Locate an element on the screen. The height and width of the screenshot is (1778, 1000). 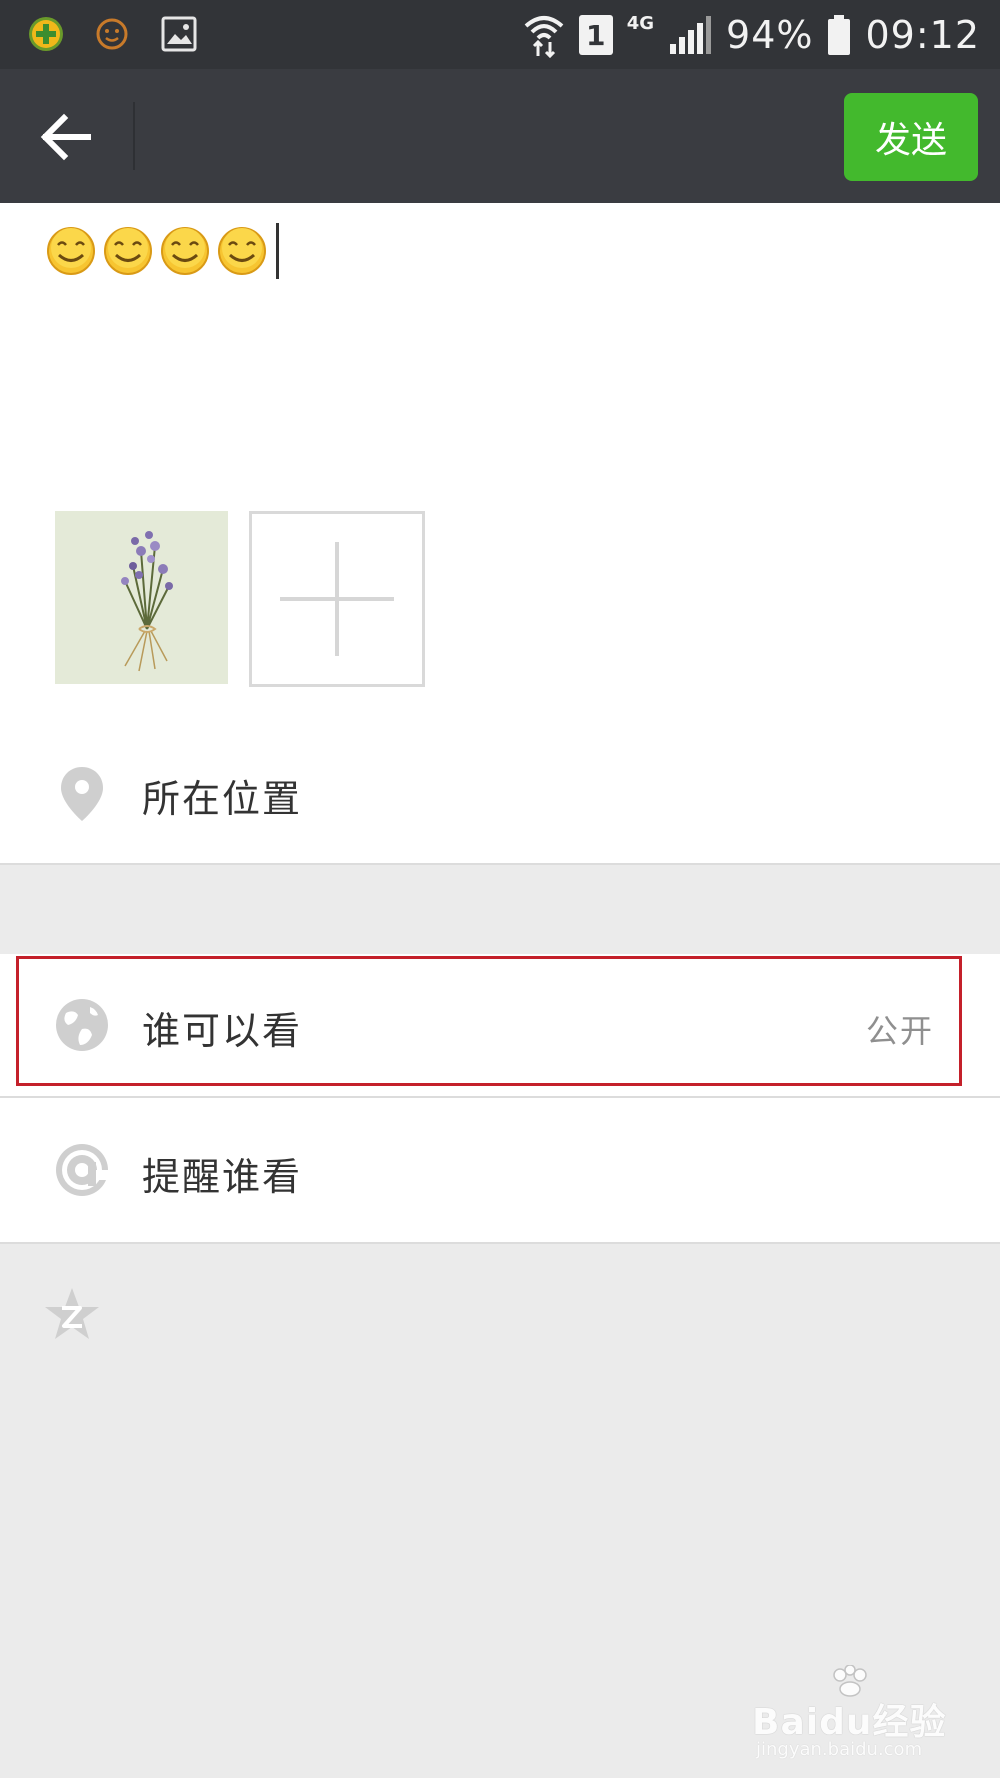
visibility-row: 谁可以看 公开 is located at coordinates (500, 1025).